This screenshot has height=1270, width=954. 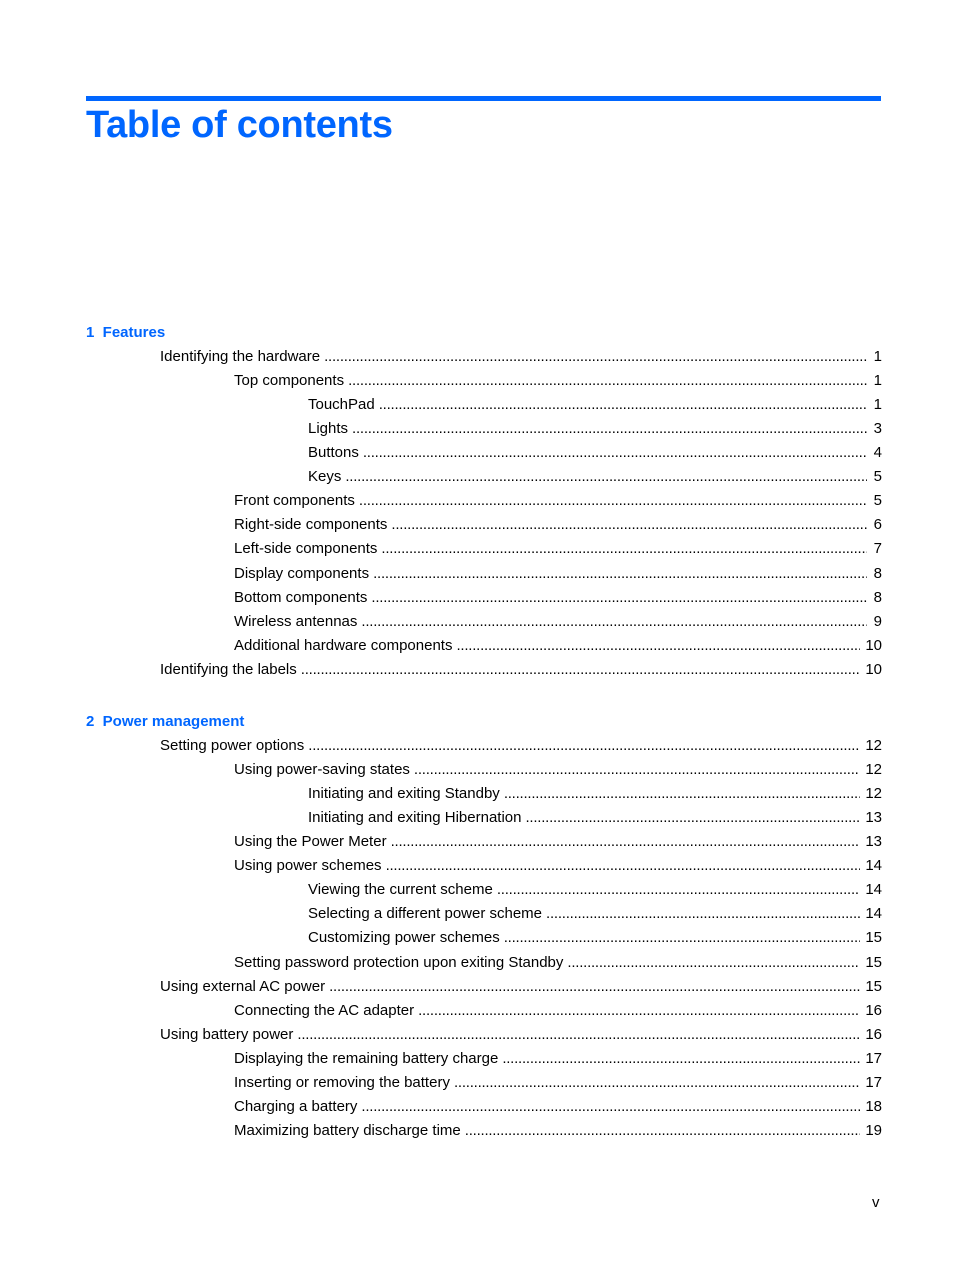 I want to click on toc-entry: Left-side components 7, so click(x=558, y=549).